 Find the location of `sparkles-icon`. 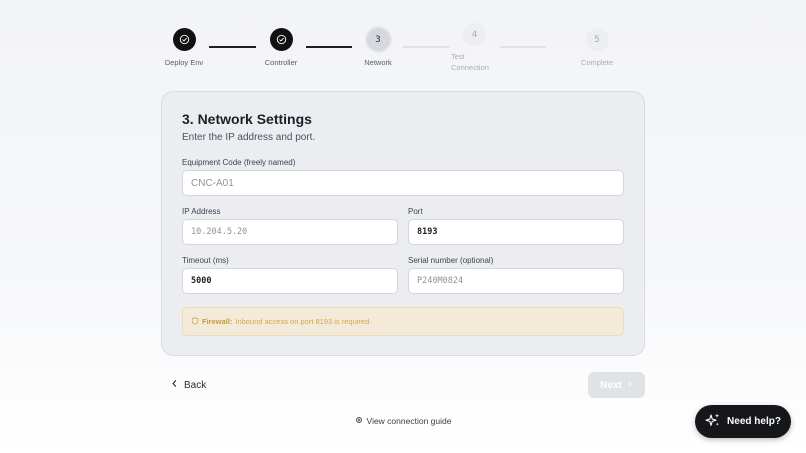

sparkles-icon is located at coordinates (713, 421).